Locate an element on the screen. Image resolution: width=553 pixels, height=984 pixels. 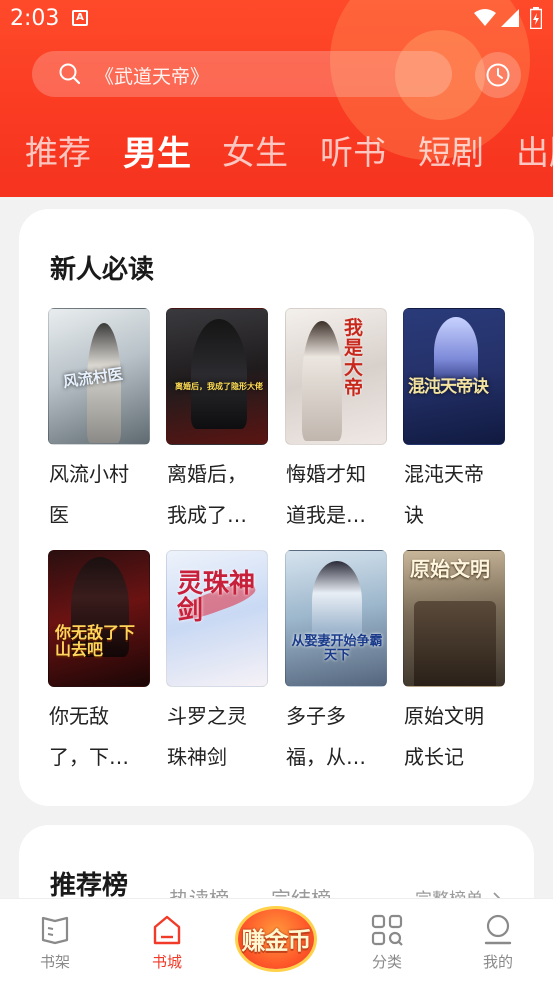
search-bar: 《武道天帝》 is located at coordinates (242, 74).